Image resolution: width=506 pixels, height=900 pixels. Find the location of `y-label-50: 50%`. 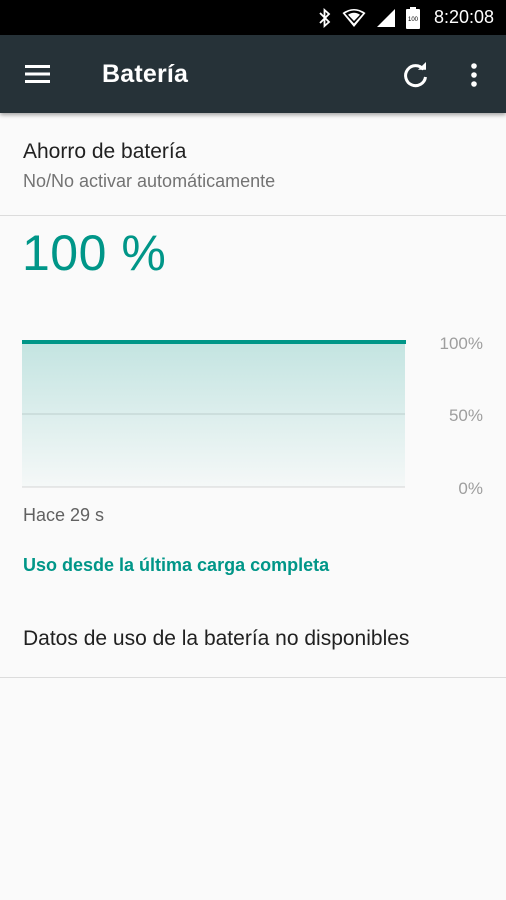

y-label-50: 50% is located at coordinates (465, 415).